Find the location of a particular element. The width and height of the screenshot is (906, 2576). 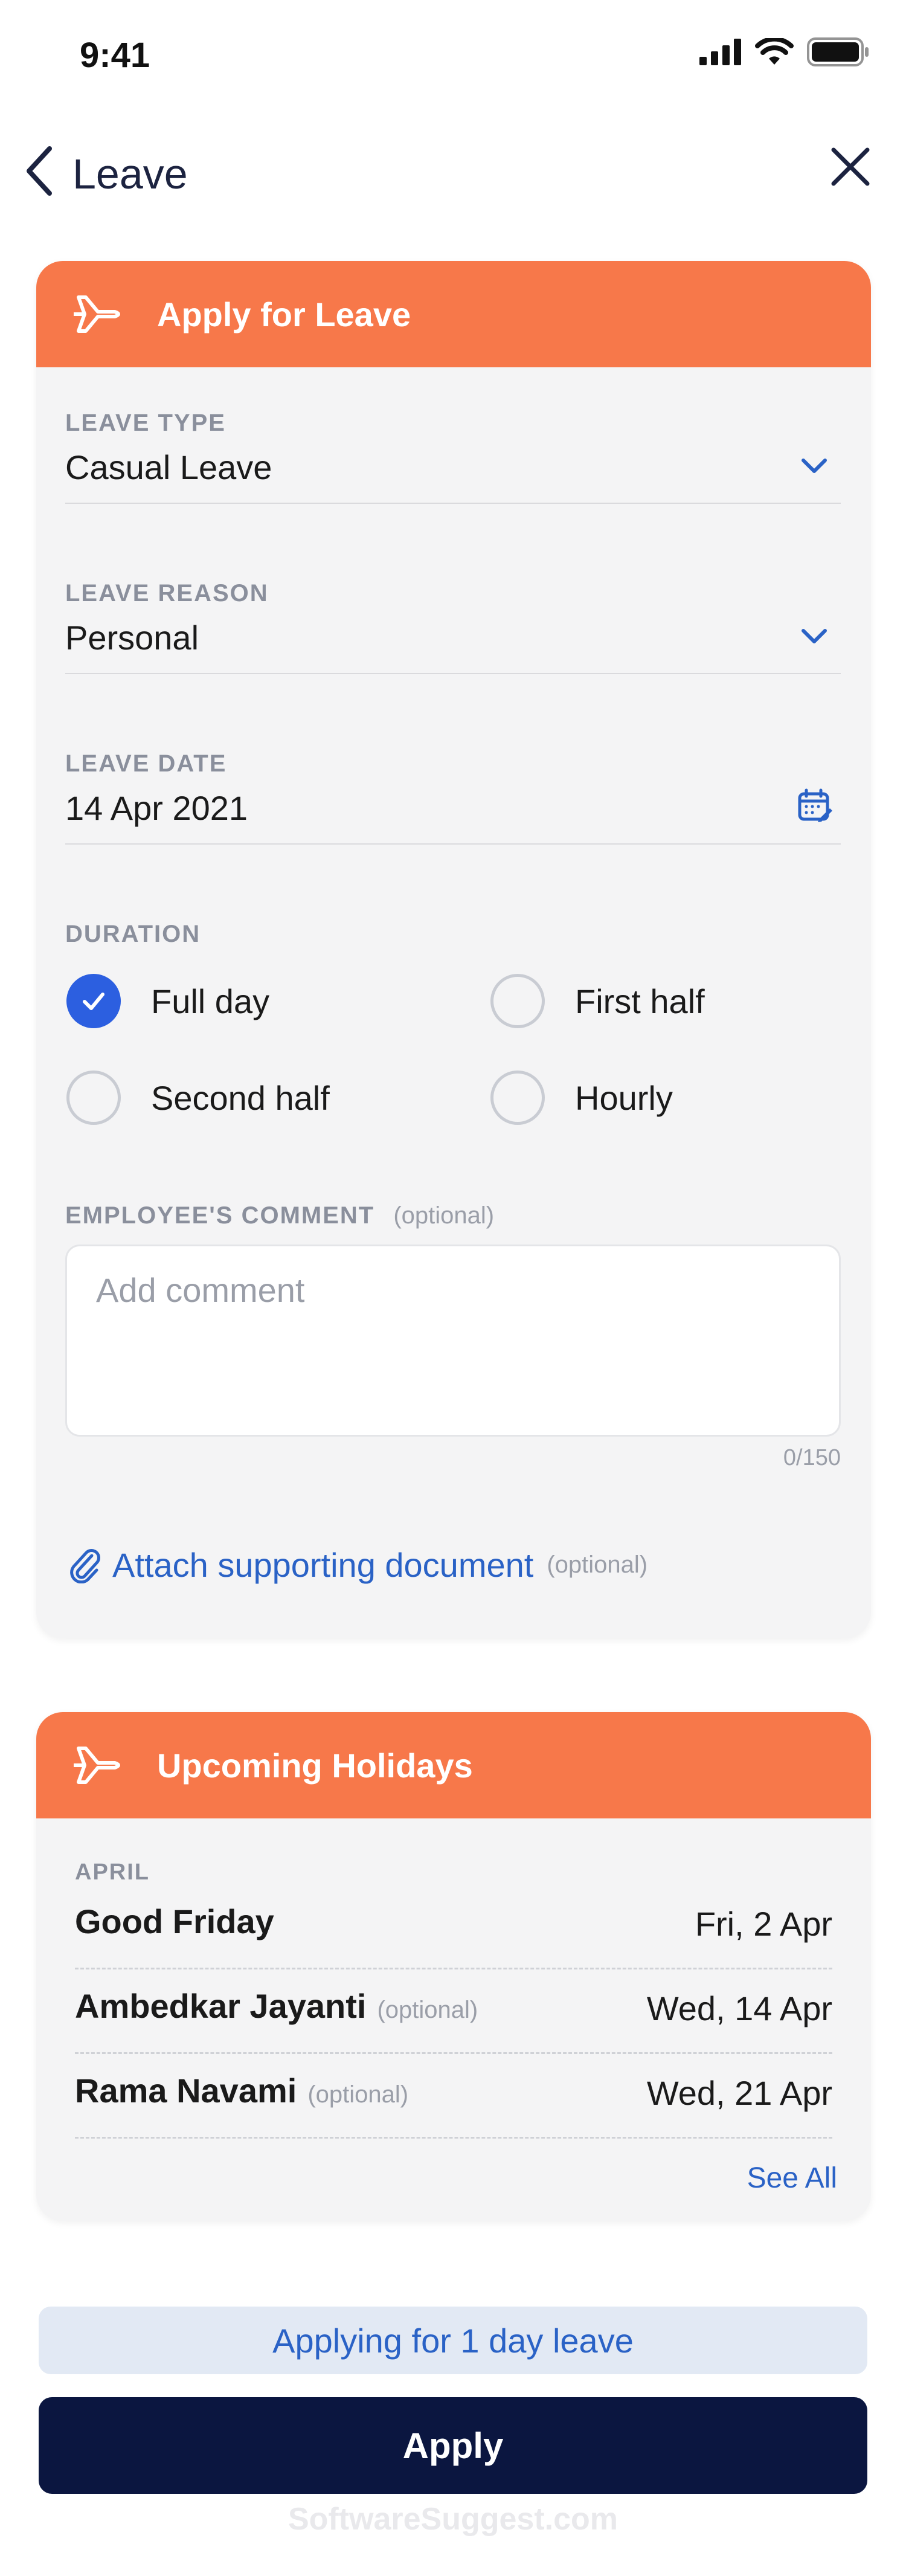

attach-document-link: Attach supporting document (optional) is located at coordinates (358, 1565).